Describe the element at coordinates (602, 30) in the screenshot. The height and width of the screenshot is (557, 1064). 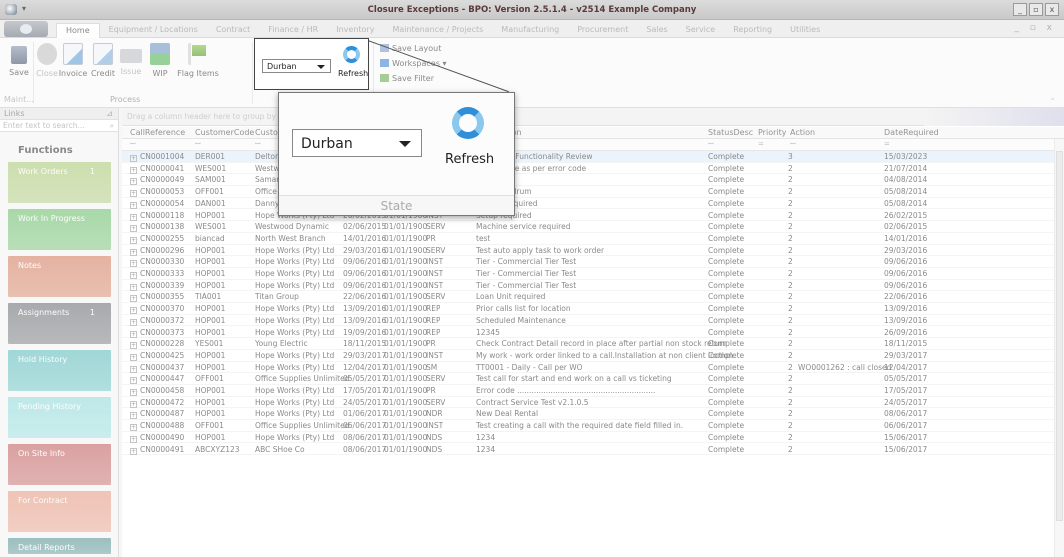
I see `tab-procurement: Procurement` at that location.